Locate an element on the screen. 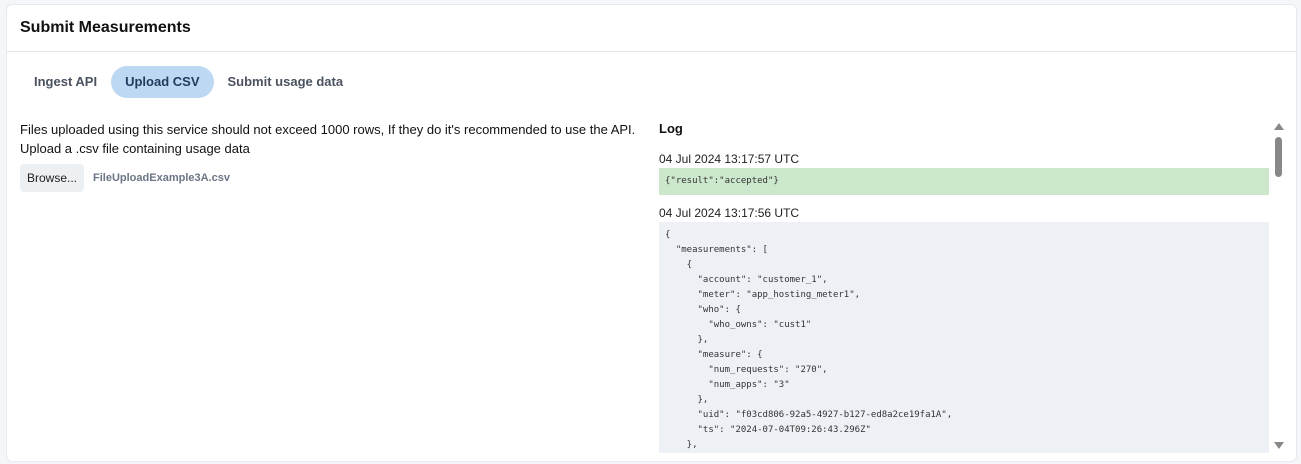 This screenshot has height=464, width=1301. log-entry-response: {"result":"accepted"} is located at coordinates (964, 181).